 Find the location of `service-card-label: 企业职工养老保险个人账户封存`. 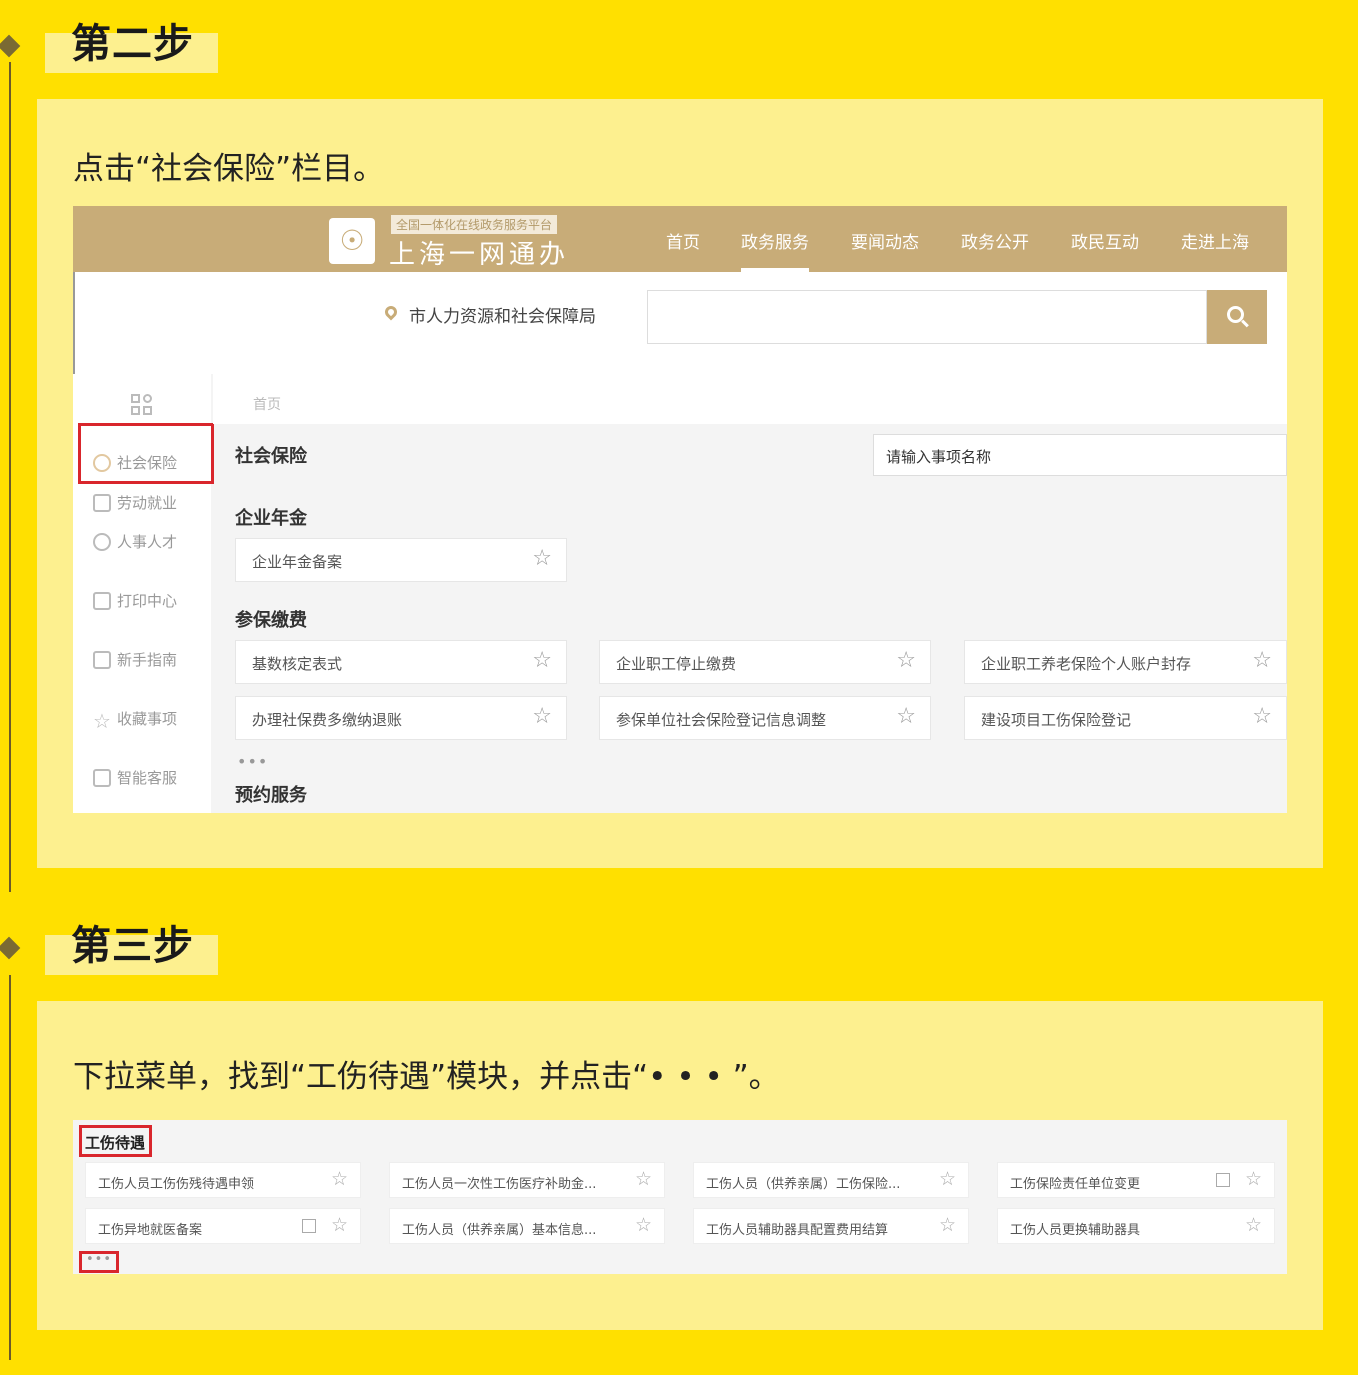

service-card-label: 企业职工养老保险个人账户封存 is located at coordinates (1086, 664).